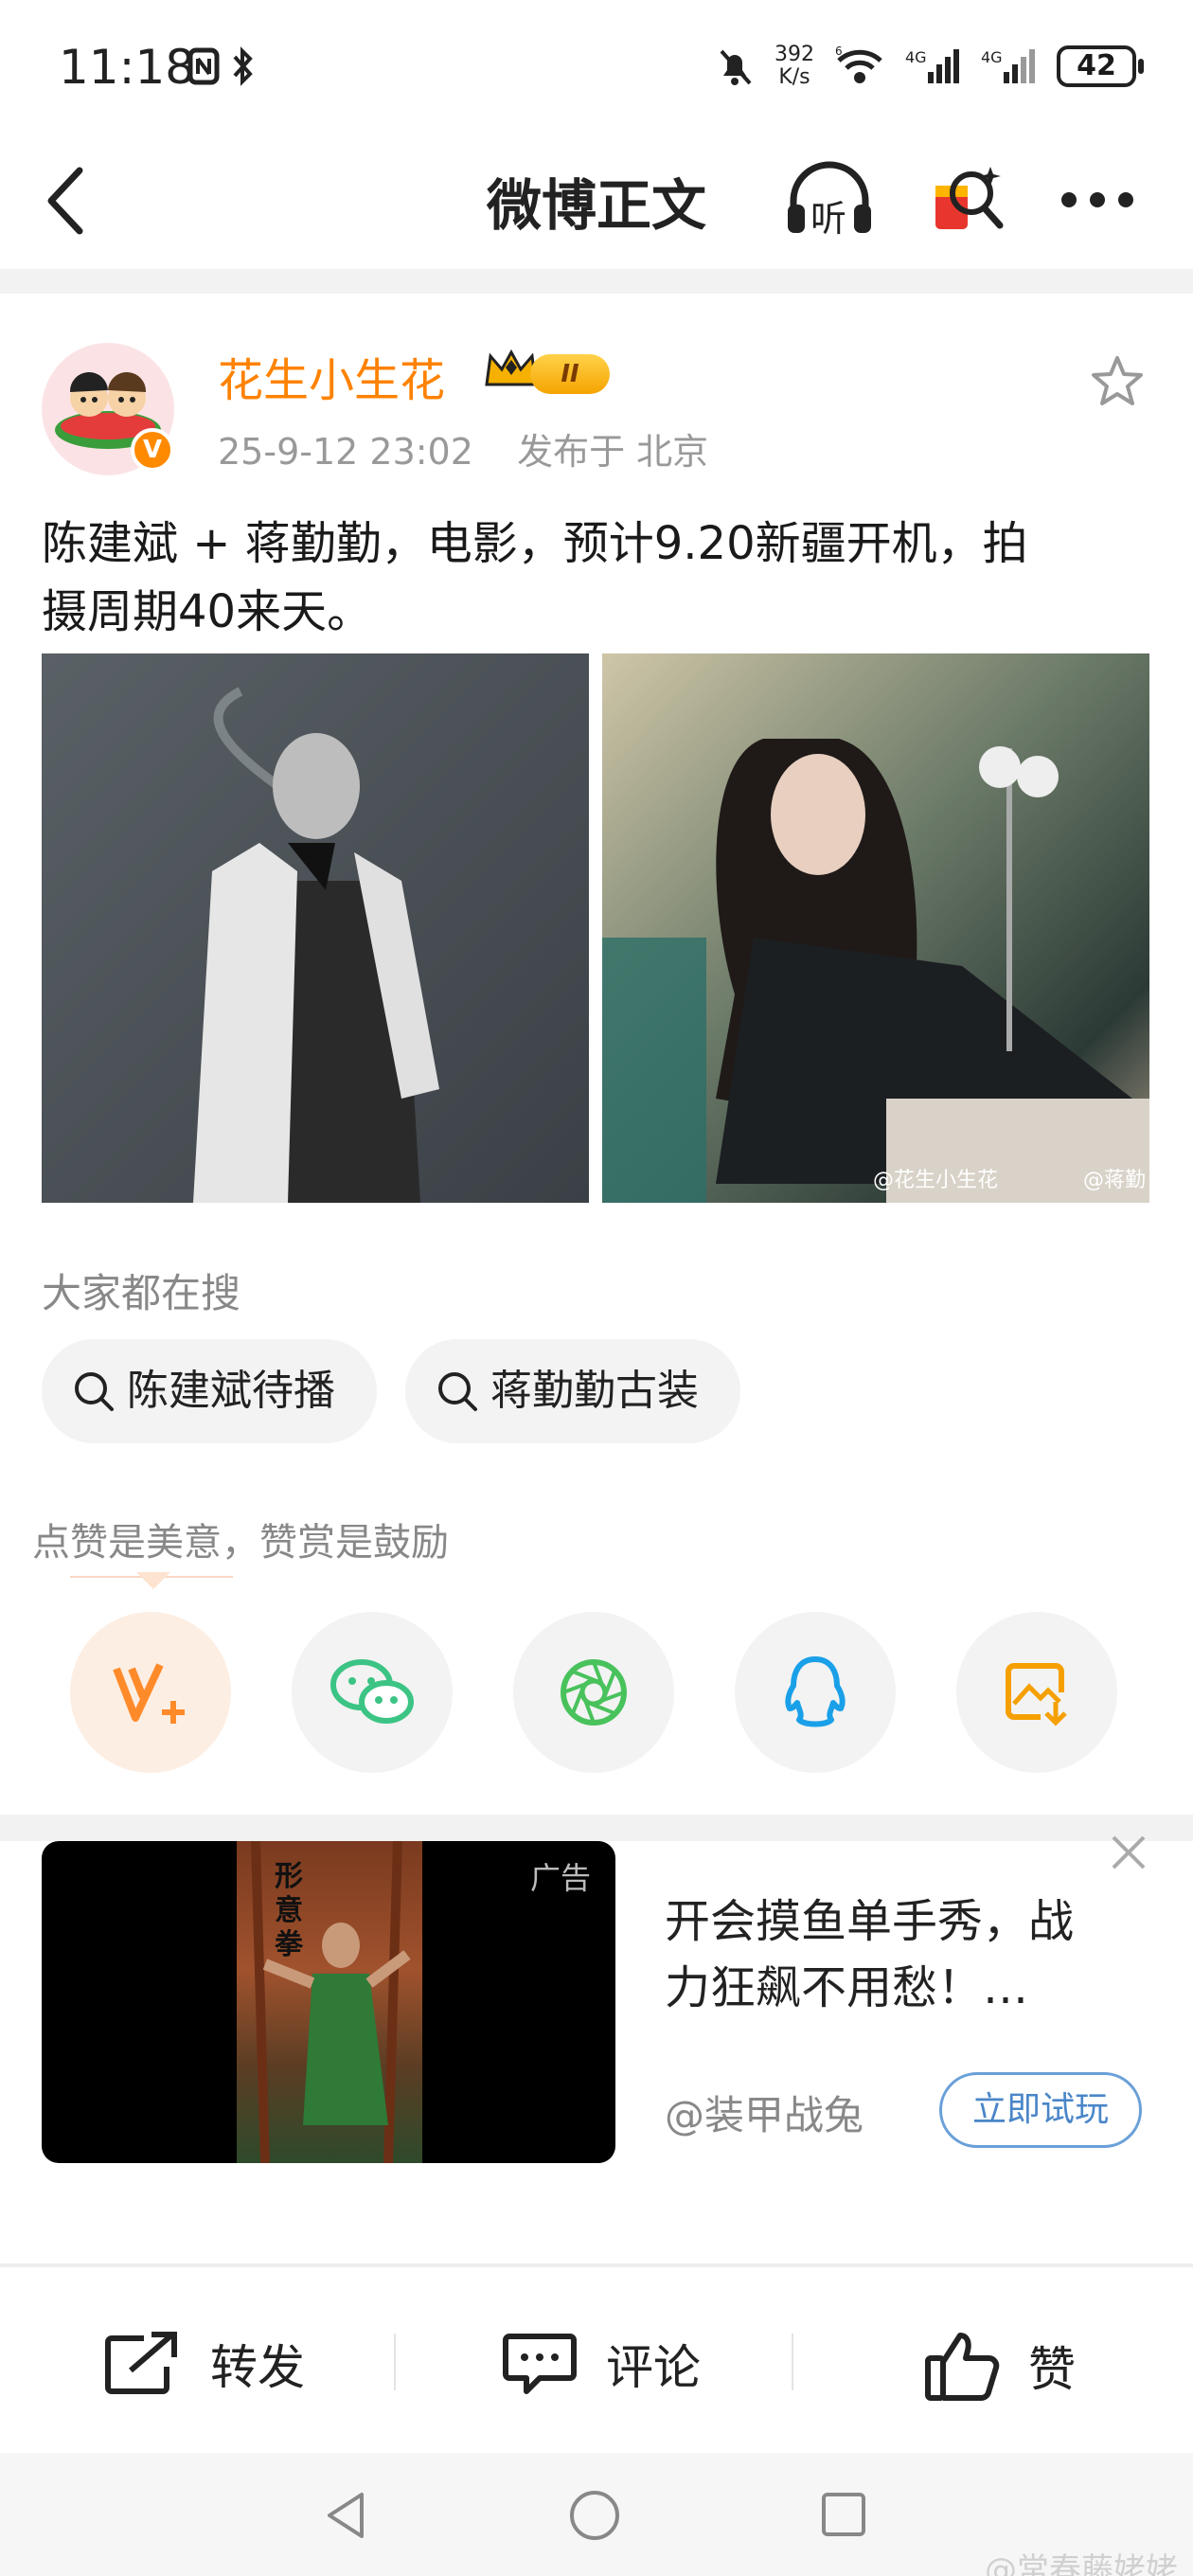 The width and height of the screenshot is (1193, 2576). Describe the element at coordinates (764, 2112) in the screenshot. I see `ad-author: @装甲战兔` at that location.